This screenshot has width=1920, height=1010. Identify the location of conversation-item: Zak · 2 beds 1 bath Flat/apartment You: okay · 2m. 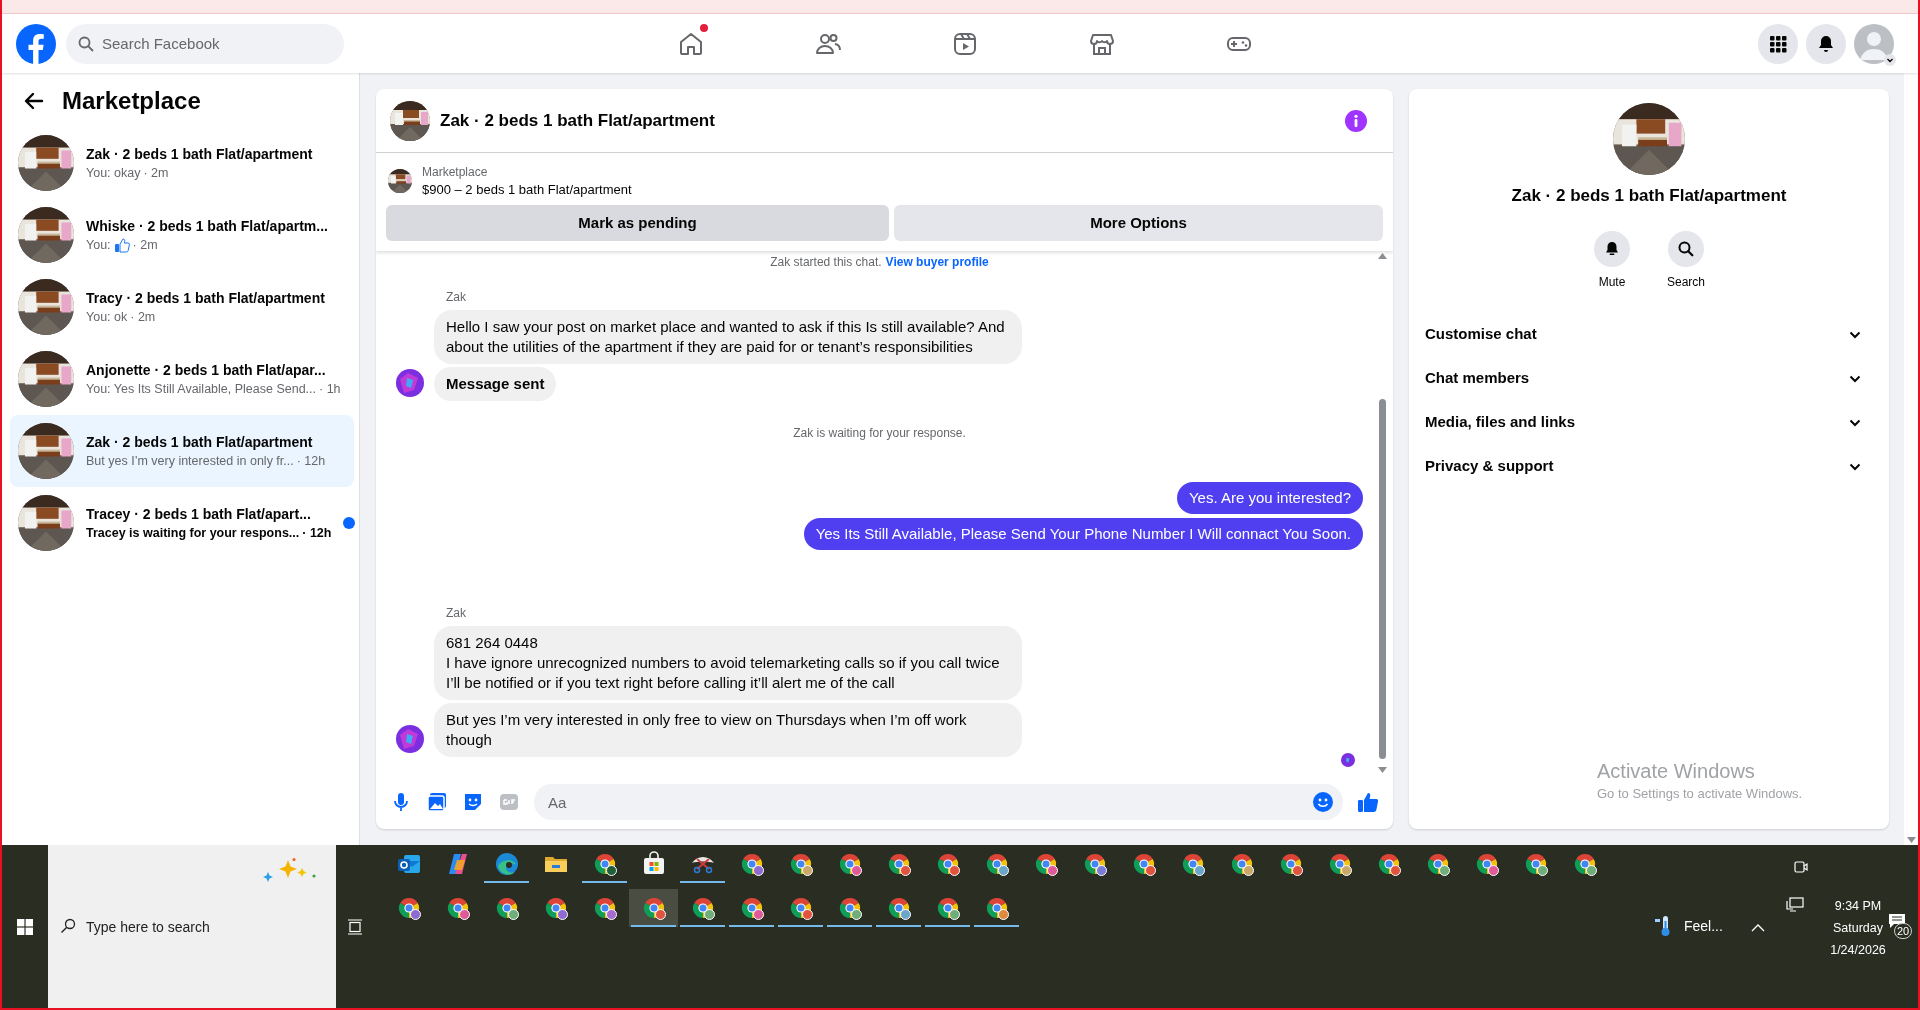
(182, 163).